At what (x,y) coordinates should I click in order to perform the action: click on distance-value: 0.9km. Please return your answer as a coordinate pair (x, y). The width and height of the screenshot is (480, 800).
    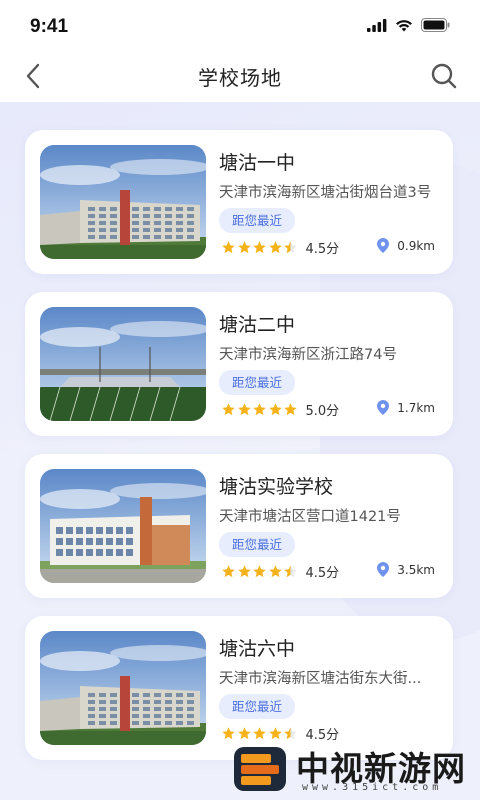
    Looking at the image, I should click on (416, 245).